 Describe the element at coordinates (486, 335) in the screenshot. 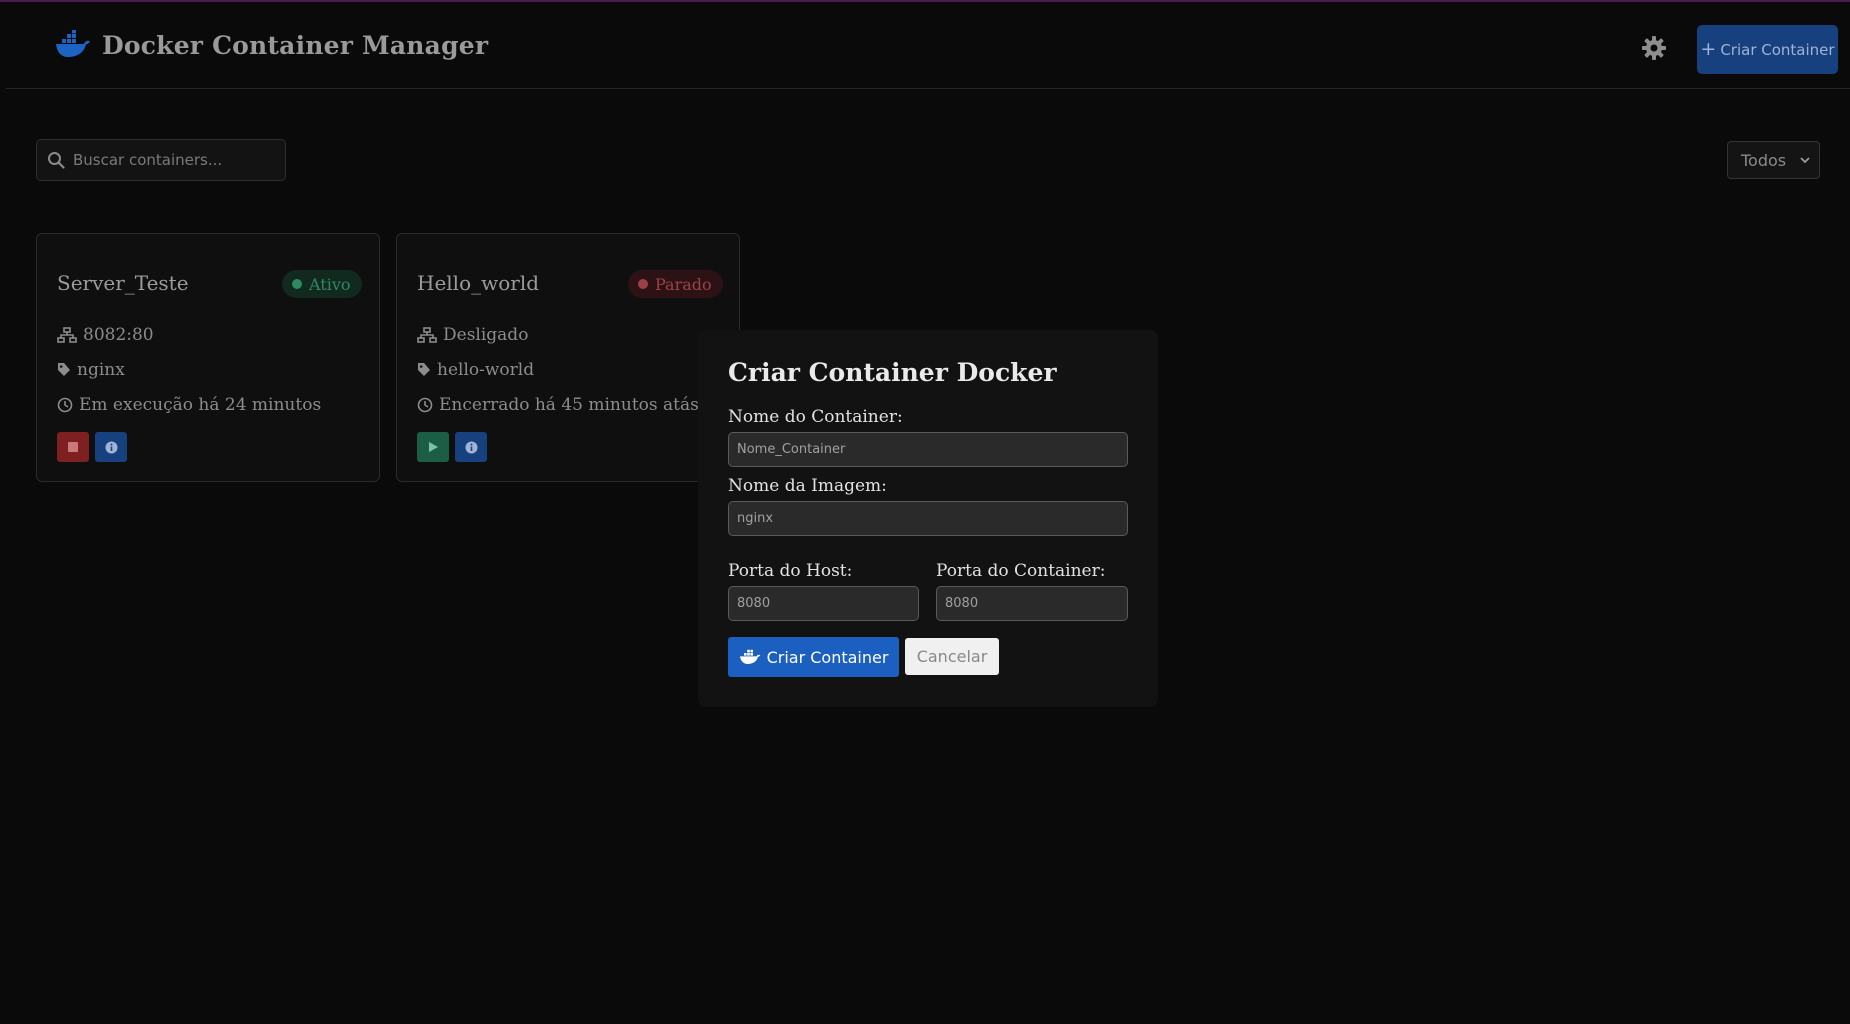

I see `container-port: Desligado` at that location.